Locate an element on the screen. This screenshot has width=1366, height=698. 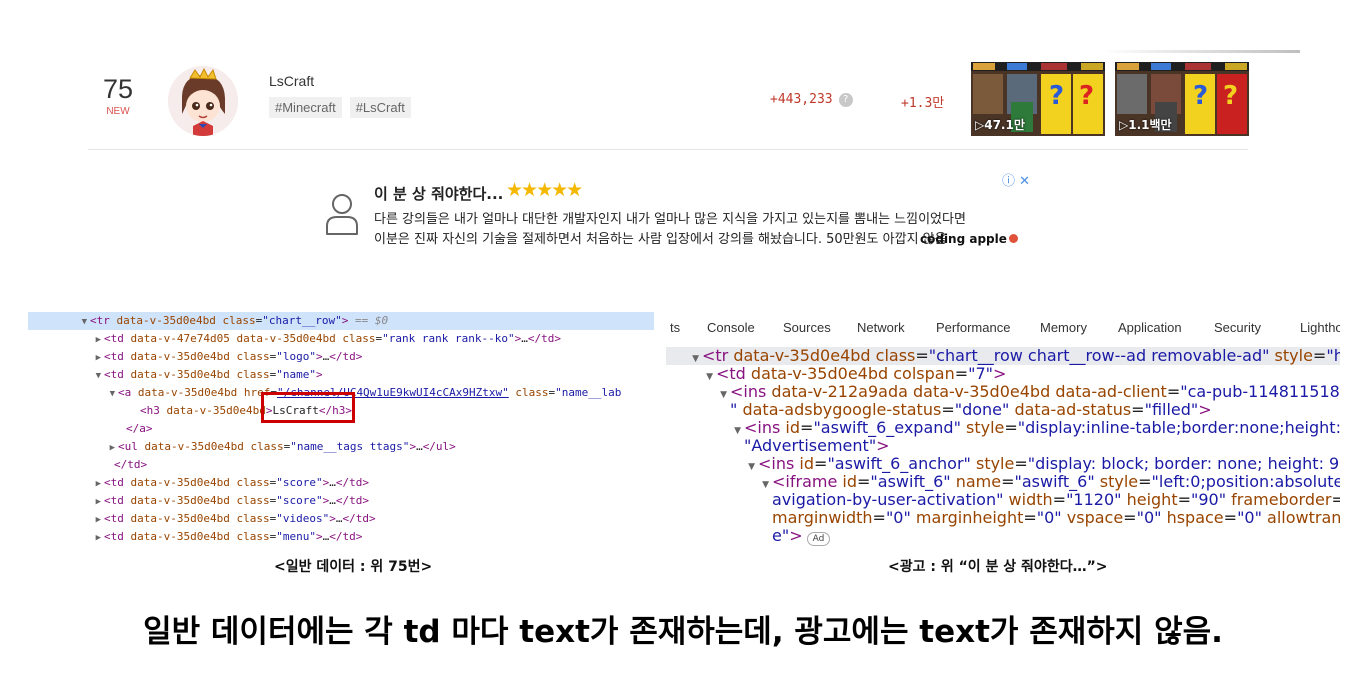
code-token: data-adsbygoogle-status is located at coordinates (842, 409).